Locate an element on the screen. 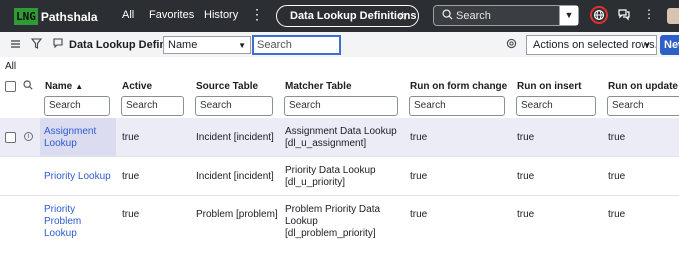 This screenshot has height=270, width=679. hamburger-menu-icon is located at coordinates (15, 43).